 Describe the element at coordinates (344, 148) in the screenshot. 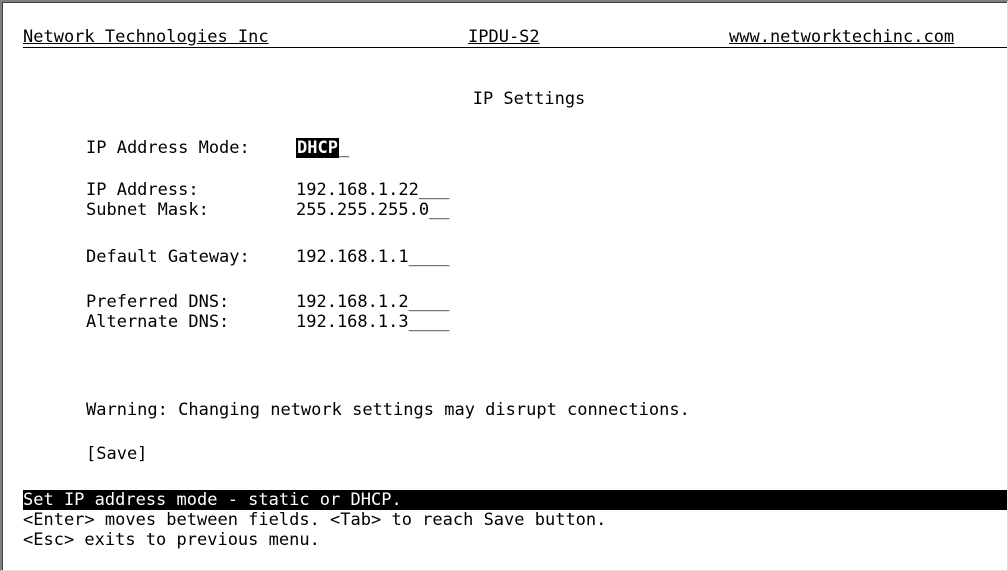

I see `ip-mode-blank: _` at that location.